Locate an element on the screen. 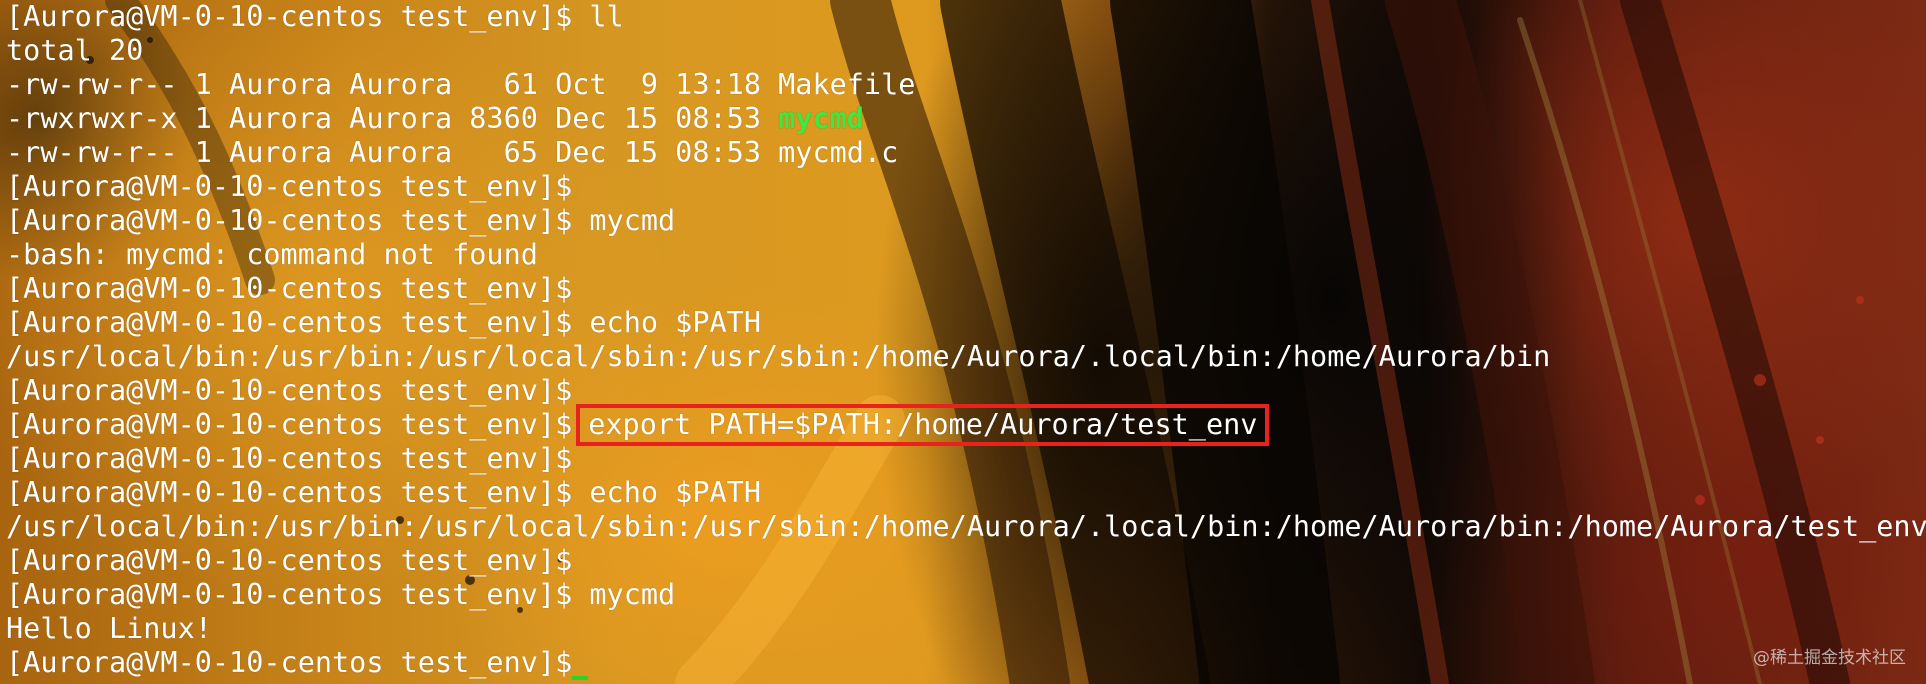 This screenshot has width=1926, height=684. terminal-line: total 20 is located at coordinates (966, 51).